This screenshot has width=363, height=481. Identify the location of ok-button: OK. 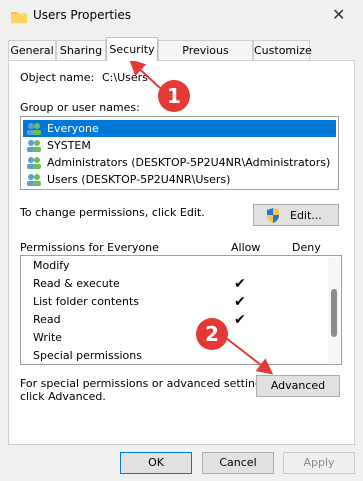
(156, 463).